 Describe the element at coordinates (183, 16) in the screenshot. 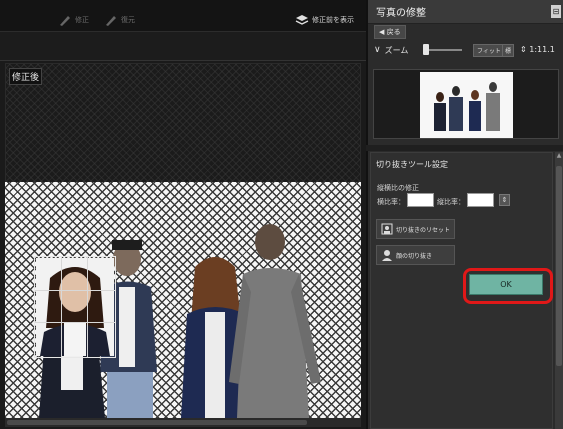

I see `editor-toolbar: 修正 復元 修正前を表示` at that location.